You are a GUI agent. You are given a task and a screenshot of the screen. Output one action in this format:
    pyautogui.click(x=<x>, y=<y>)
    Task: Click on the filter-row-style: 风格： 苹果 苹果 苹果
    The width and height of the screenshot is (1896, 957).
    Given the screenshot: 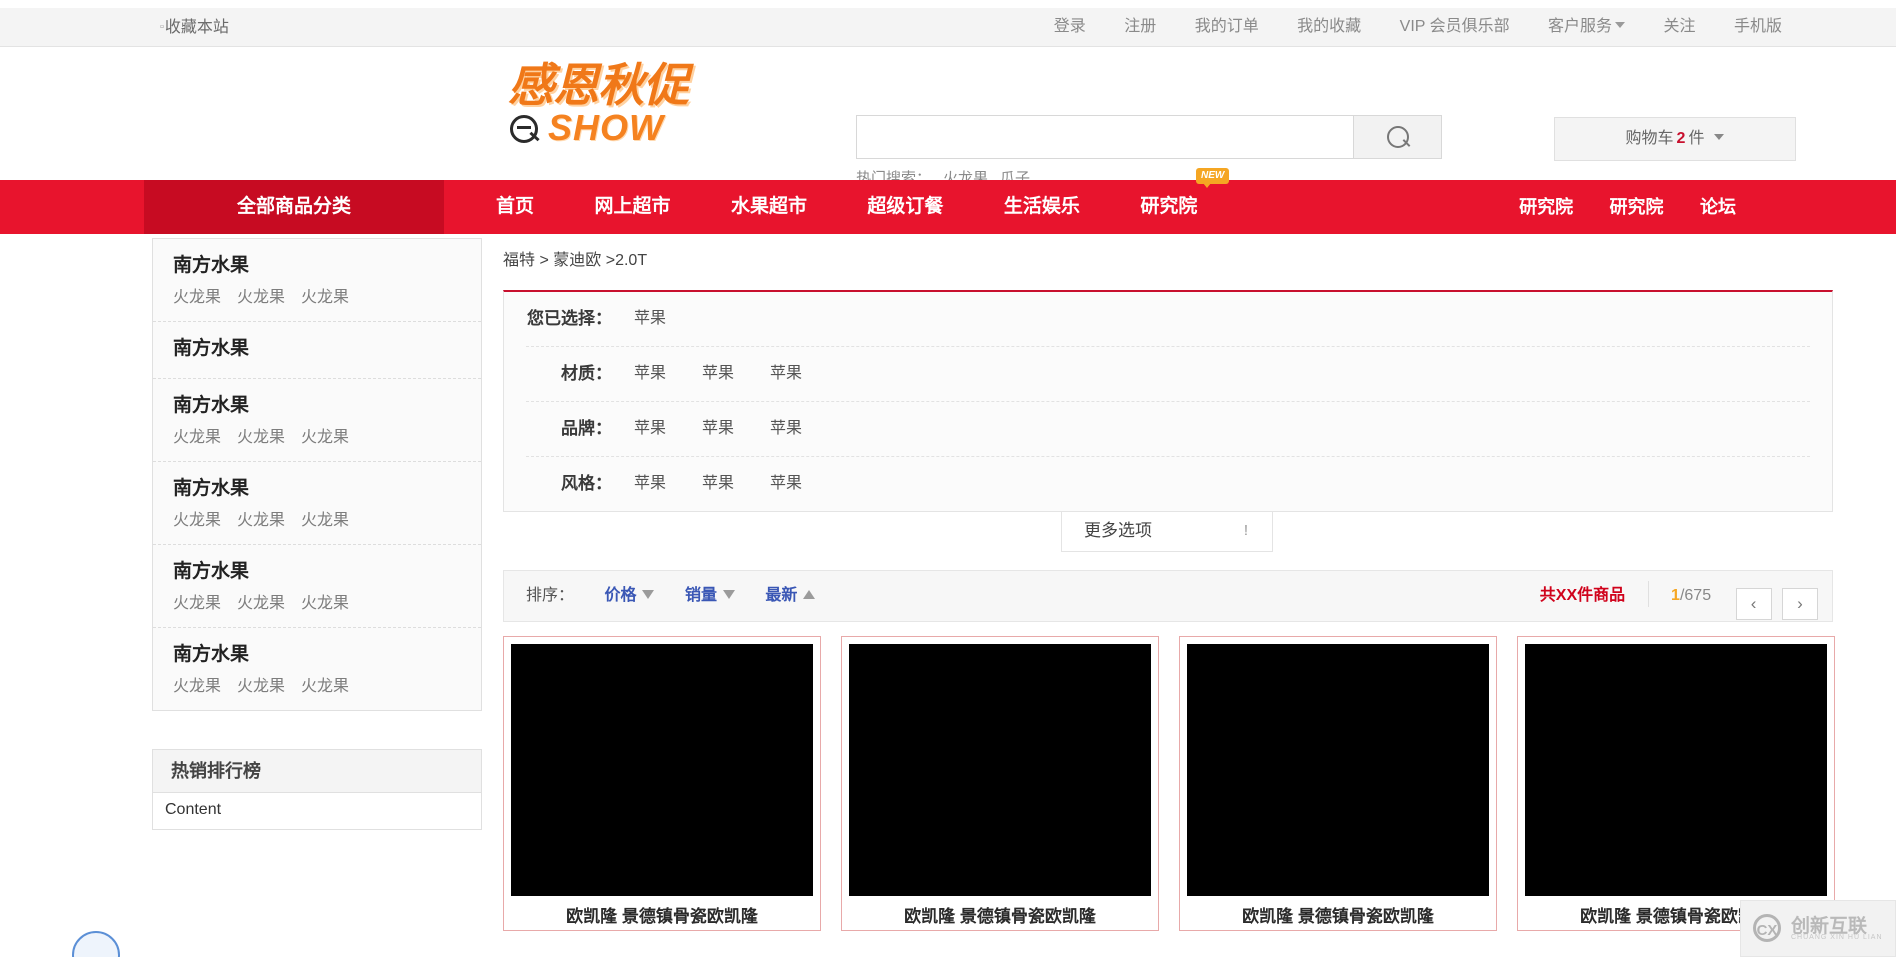 What is the action you would take?
    pyautogui.click(x=1168, y=484)
    